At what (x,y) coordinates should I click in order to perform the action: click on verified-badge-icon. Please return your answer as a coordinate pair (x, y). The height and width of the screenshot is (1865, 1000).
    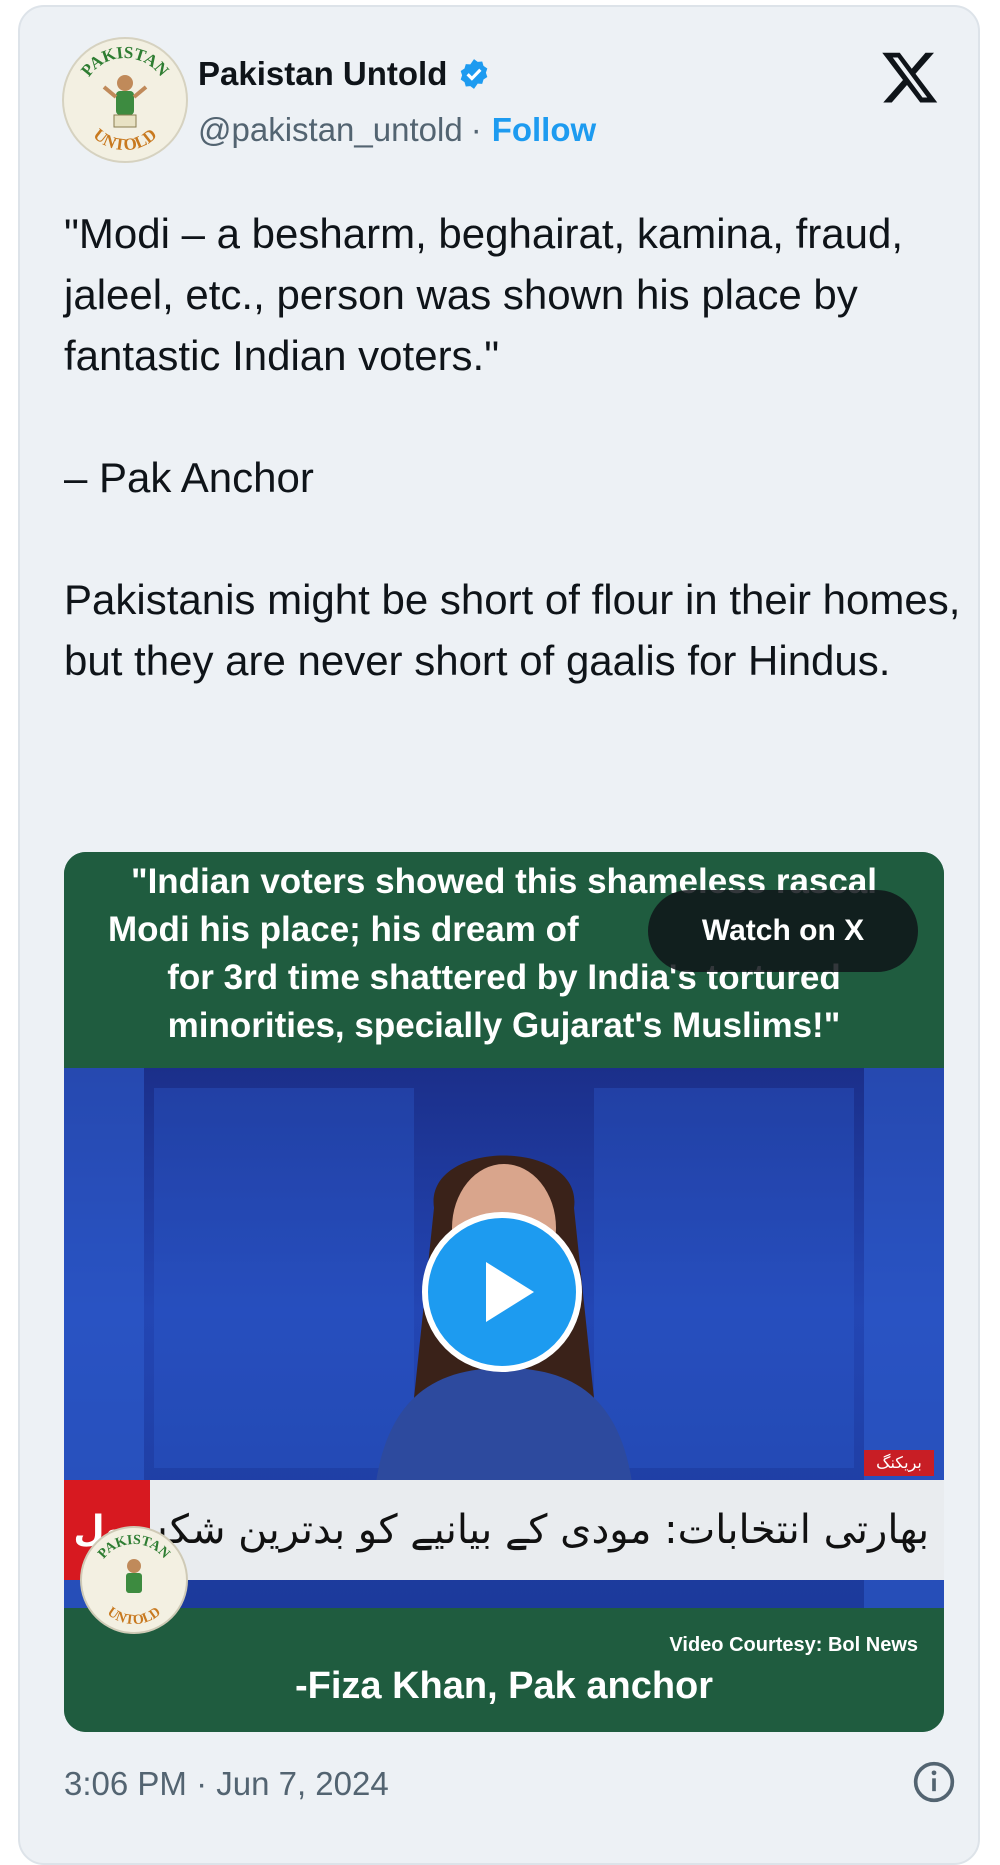
    Looking at the image, I should click on (474, 74).